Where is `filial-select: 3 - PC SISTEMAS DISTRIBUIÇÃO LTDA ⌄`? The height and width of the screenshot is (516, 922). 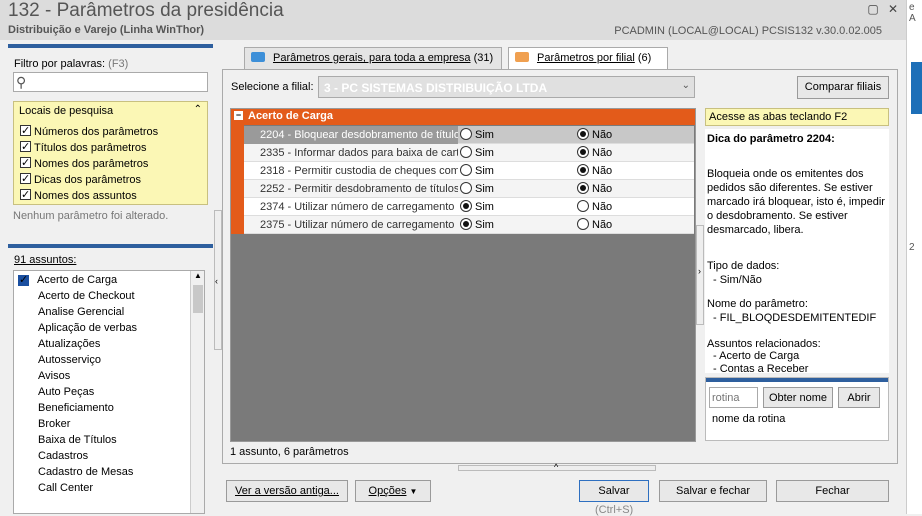
filial-select: 3 - PC SISTEMAS DISTRIBUIÇÃO LTDA ⌄ is located at coordinates (506, 87).